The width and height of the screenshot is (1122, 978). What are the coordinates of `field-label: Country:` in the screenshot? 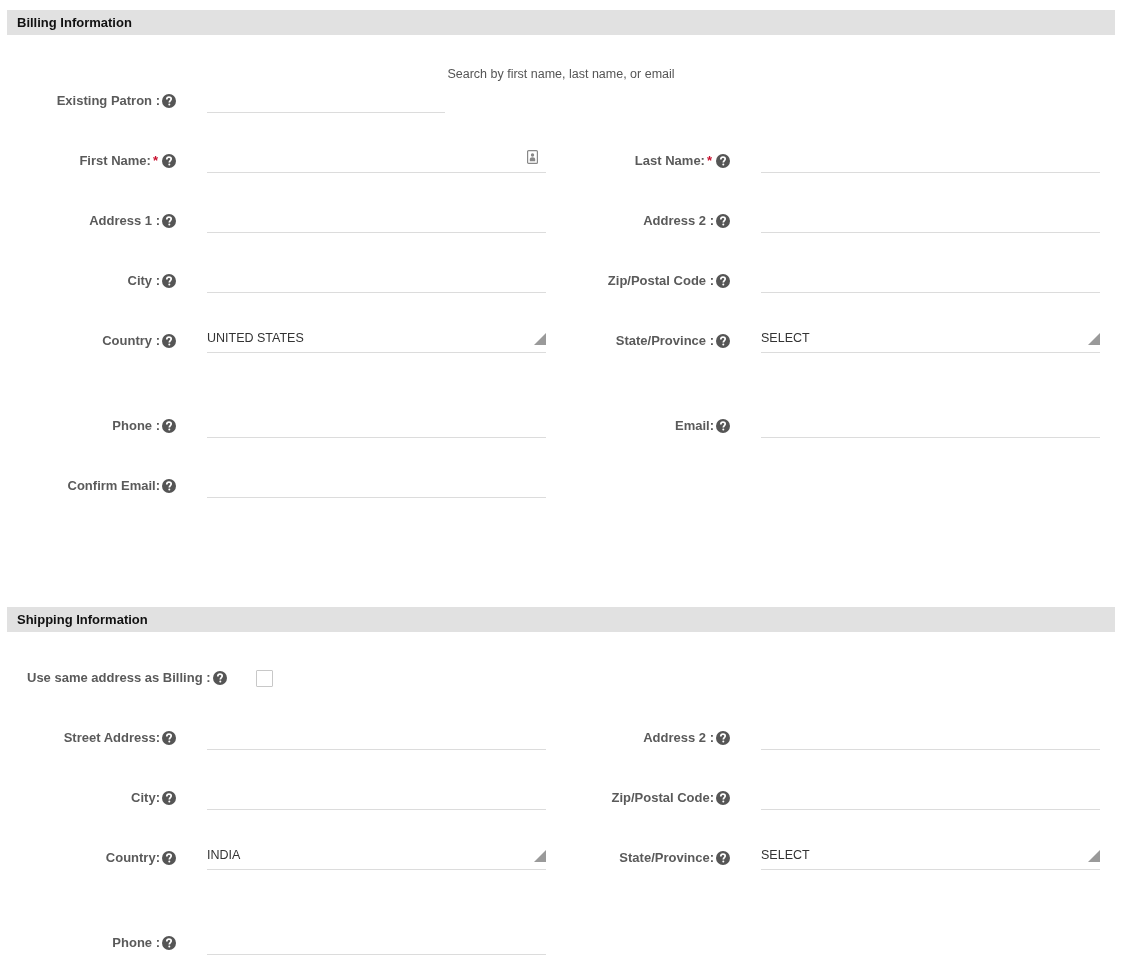 It's located at (132, 858).